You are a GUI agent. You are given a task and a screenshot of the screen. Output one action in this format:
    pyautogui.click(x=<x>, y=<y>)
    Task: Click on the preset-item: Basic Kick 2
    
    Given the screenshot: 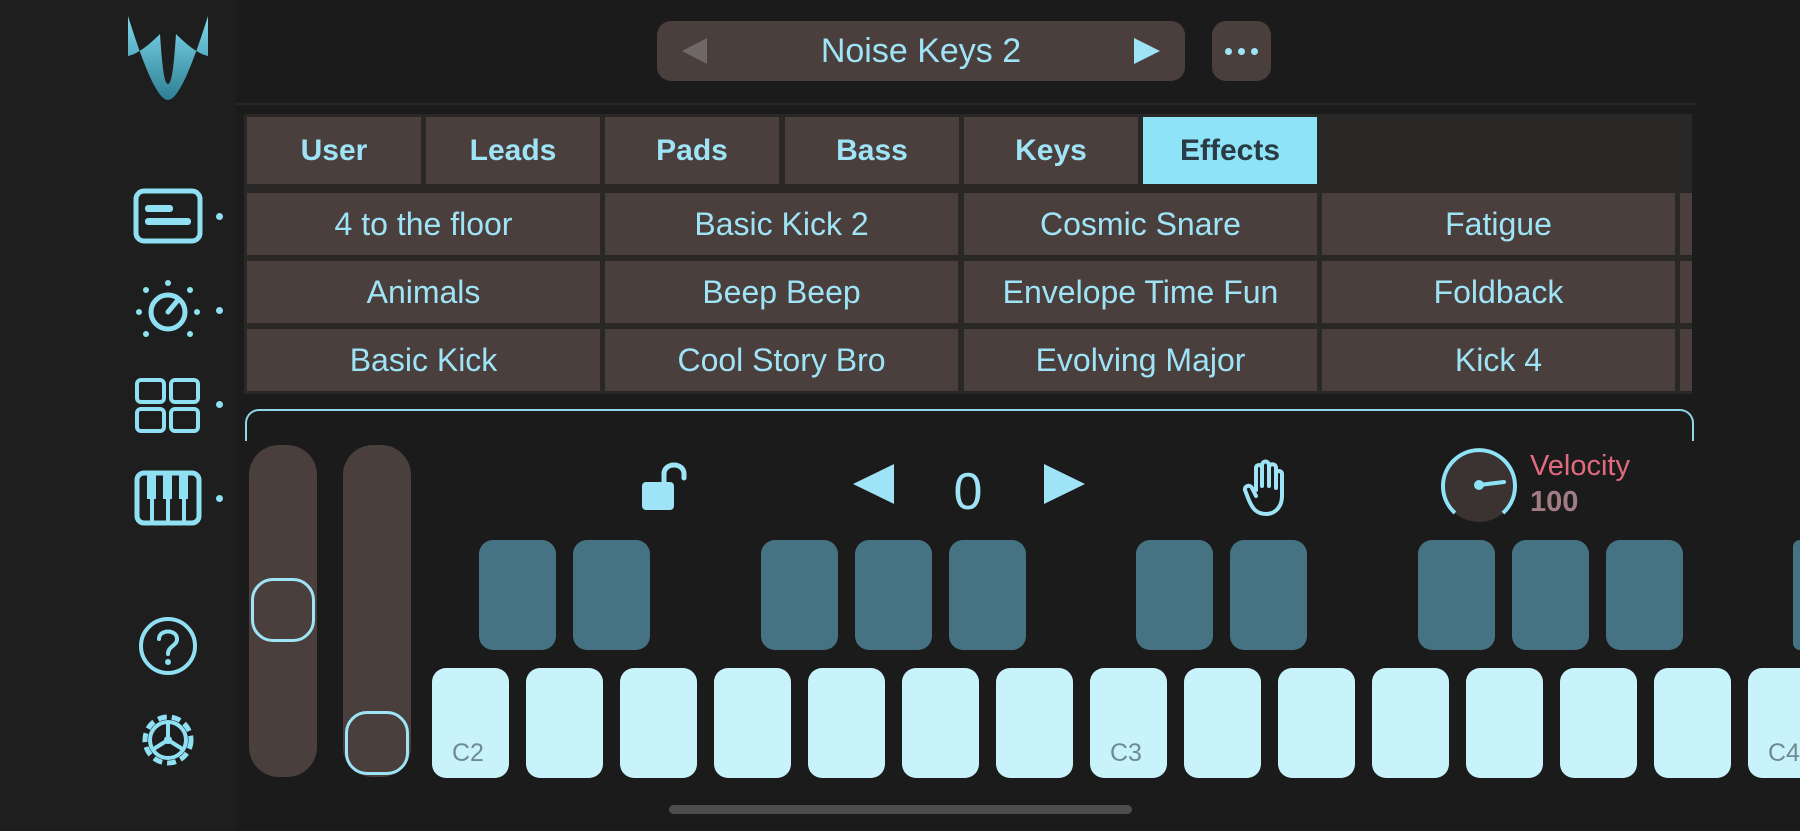 What is the action you would take?
    pyautogui.click(x=781, y=224)
    